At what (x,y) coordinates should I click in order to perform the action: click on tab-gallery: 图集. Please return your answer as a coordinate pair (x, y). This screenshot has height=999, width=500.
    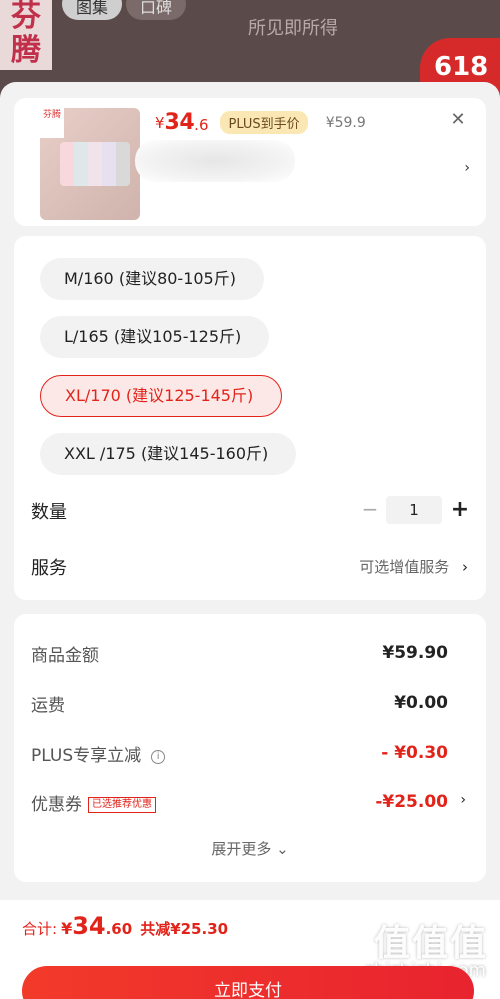
    Looking at the image, I should click on (92, 10).